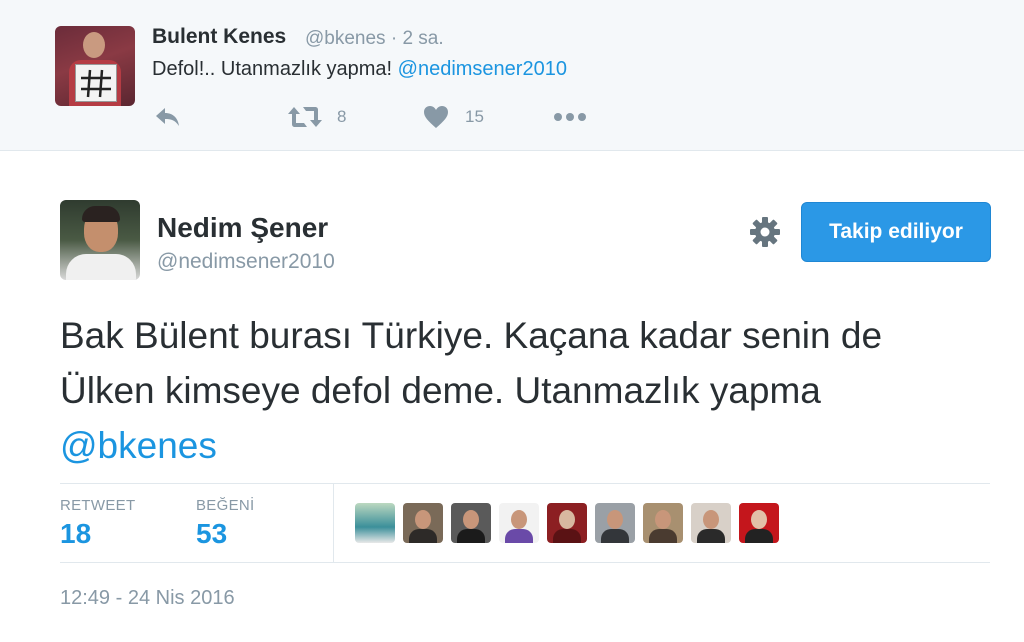  I want to click on parent-avatar, so click(95, 66).